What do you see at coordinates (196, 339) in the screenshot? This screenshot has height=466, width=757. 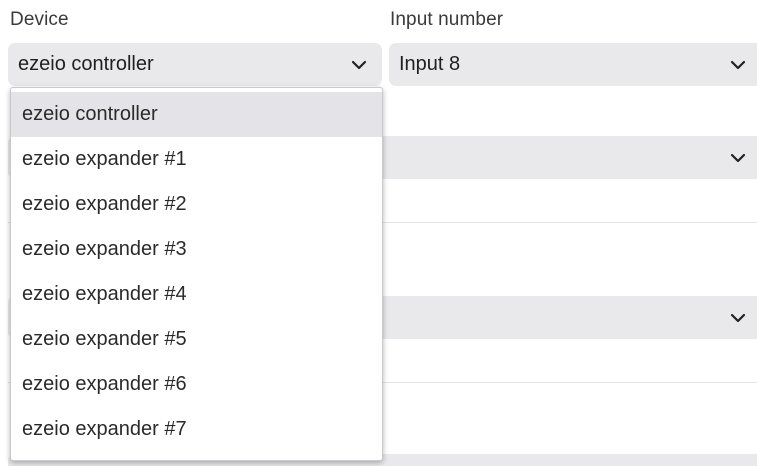 I see `dropdown-option: ezeio expander #5` at bounding box center [196, 339].